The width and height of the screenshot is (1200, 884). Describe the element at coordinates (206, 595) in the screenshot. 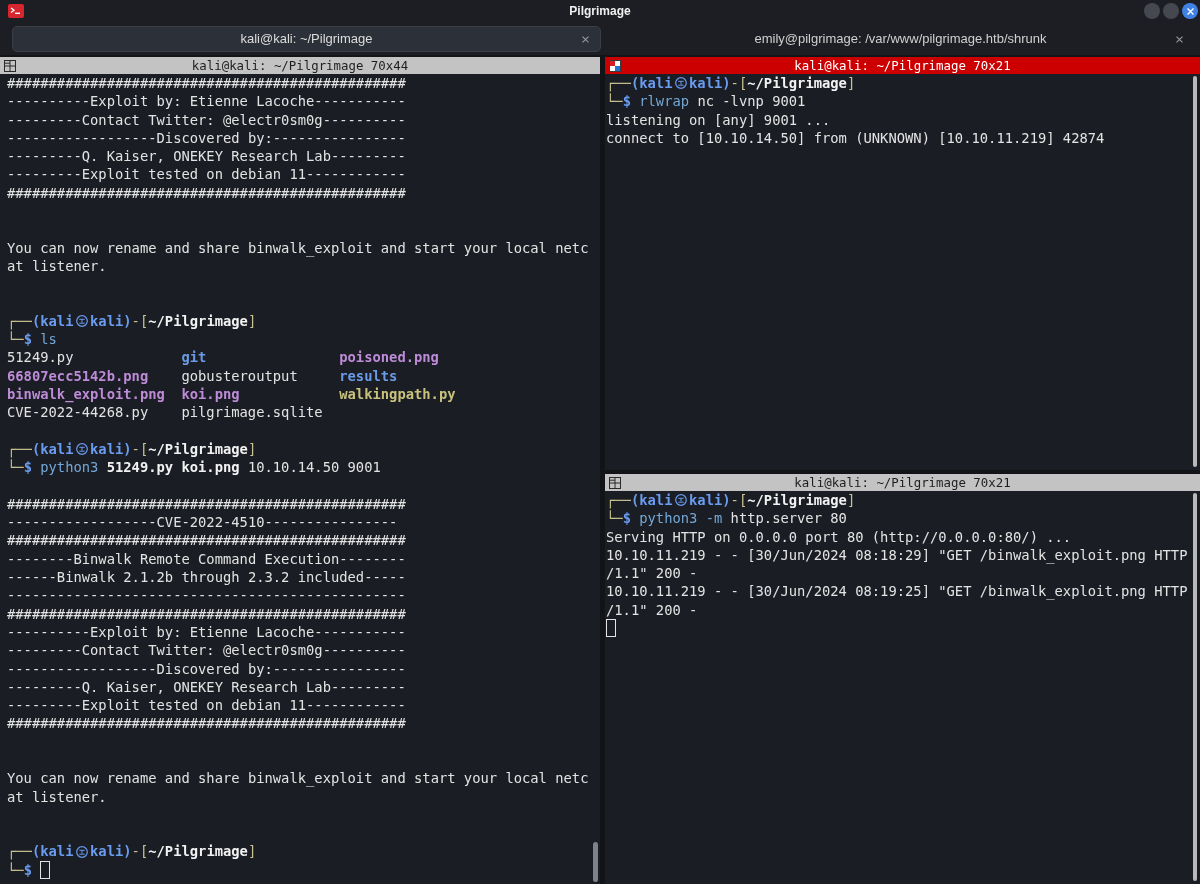

I see `output-line: ------------------------------------------------` at that location.